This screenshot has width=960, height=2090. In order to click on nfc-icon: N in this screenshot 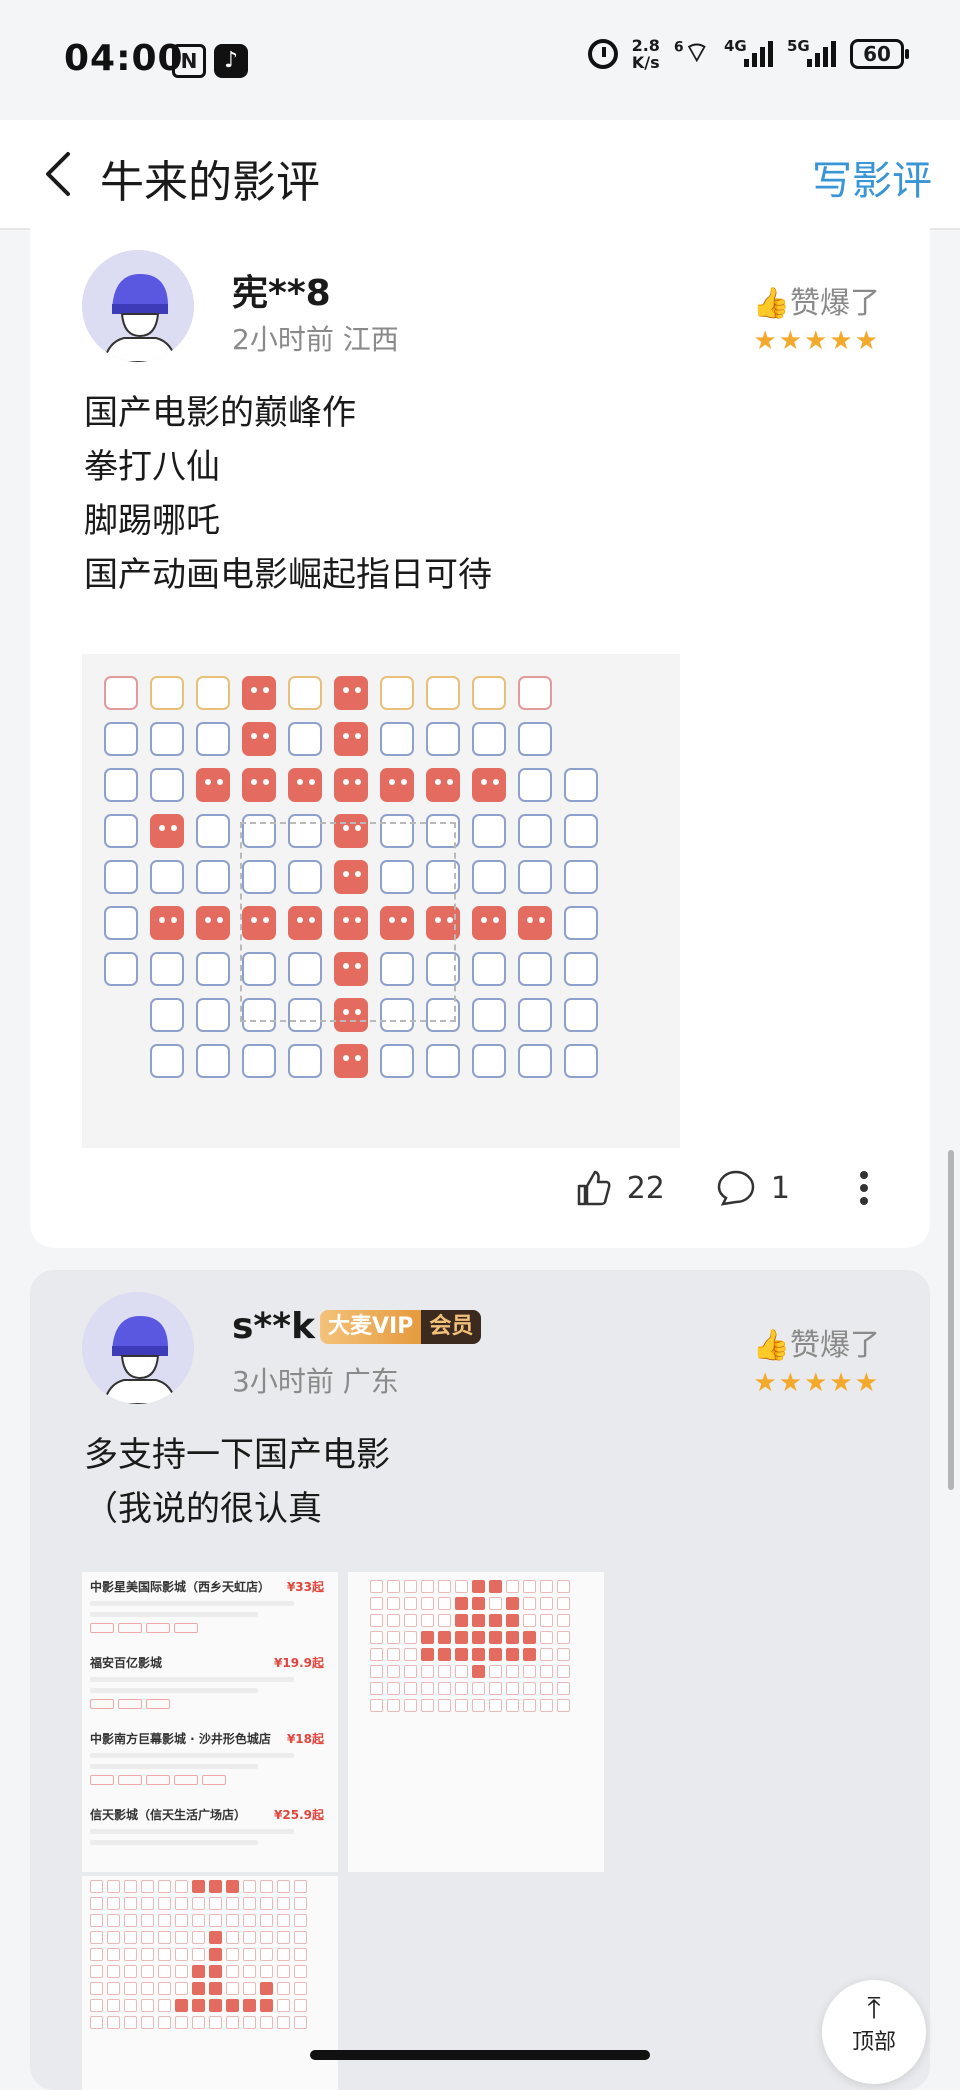, I will do `click(189, 61)`.